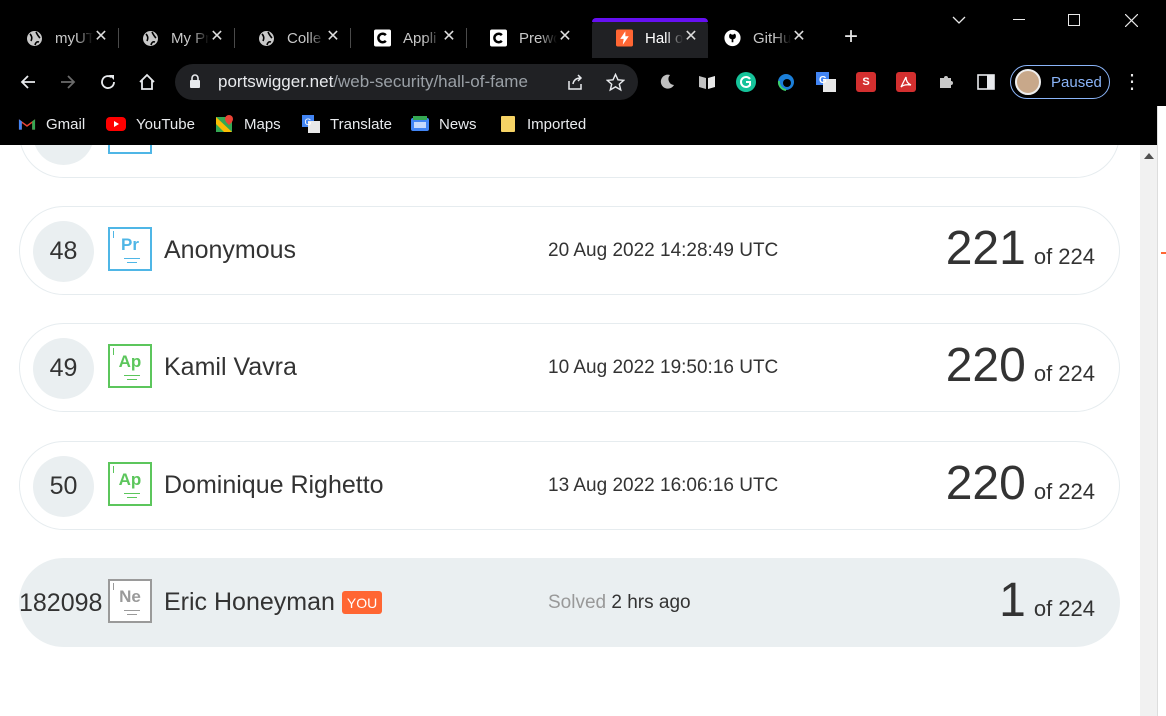 Image resolution: width=1166 pixels, height=716 pixels. What do you see at coordinates (557, 124) in the screenshot?
I see `bookmark-label: Imported` at bounding box center [557, 124].